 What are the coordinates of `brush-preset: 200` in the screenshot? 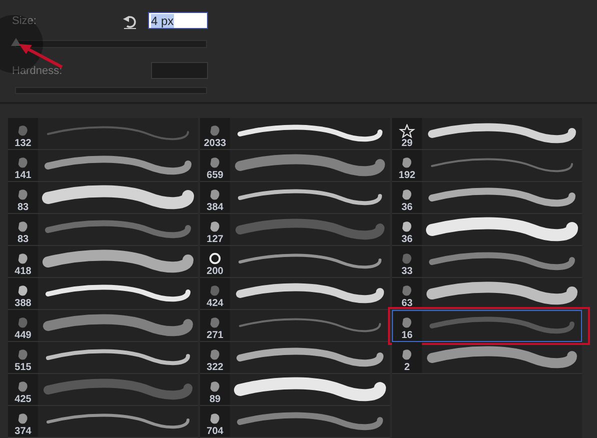 It's located at (295, 262).